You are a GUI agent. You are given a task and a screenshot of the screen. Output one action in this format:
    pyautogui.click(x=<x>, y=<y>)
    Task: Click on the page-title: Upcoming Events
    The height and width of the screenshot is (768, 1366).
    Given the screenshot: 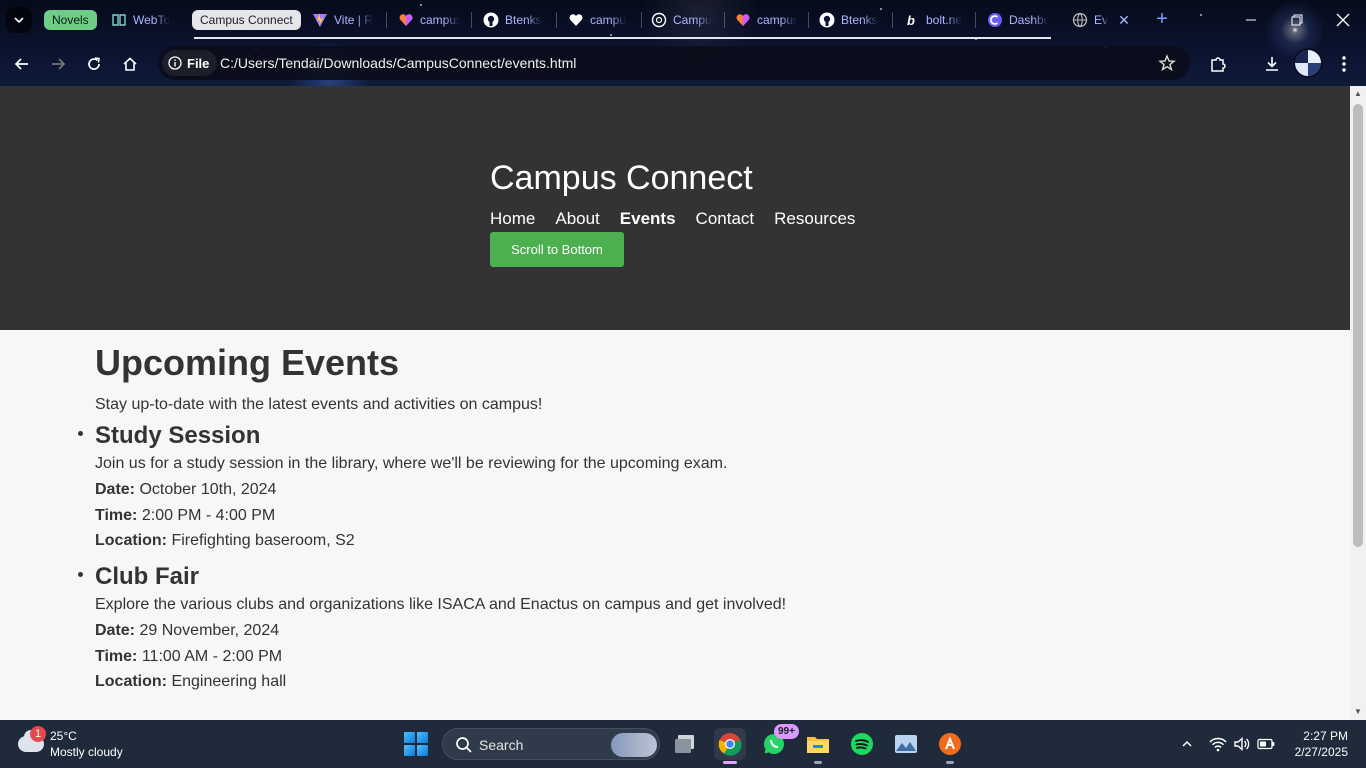 What is the action you would take?
    pyautogui.click(x=247, y=362)
    